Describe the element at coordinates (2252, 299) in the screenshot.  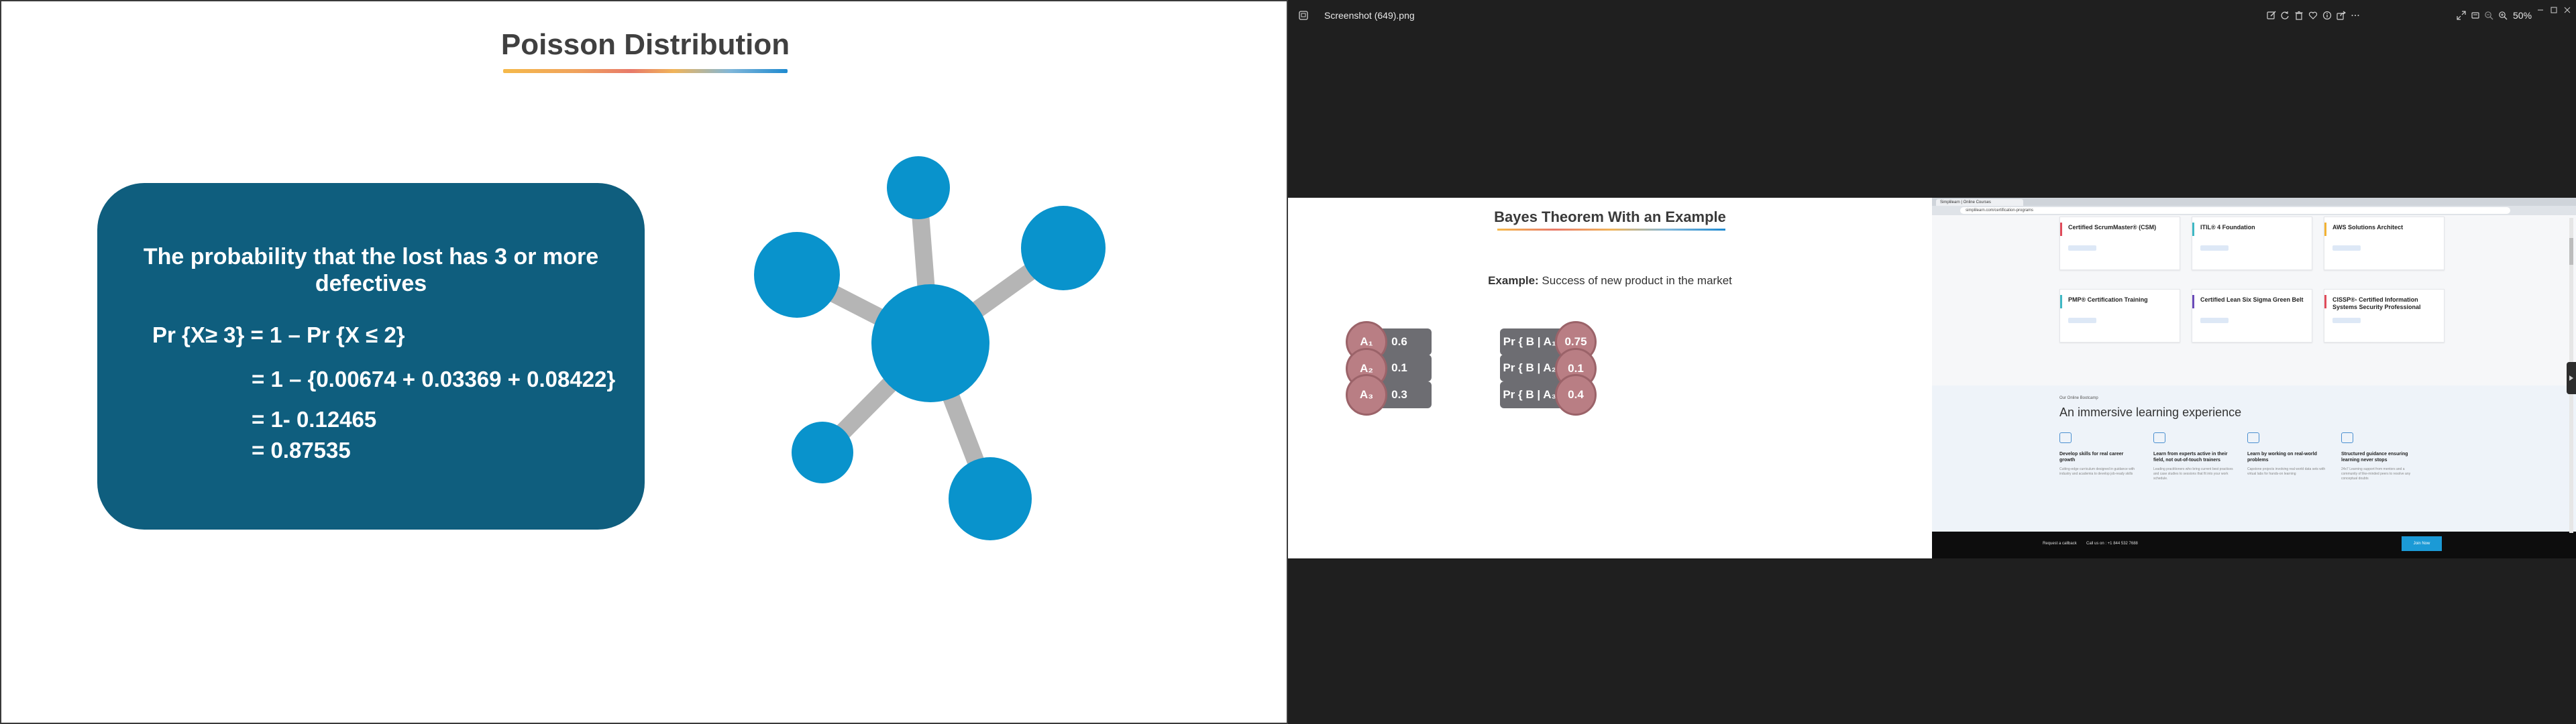
I see `course-name: Certified Lean Six Sigma Green Belt` at that location.